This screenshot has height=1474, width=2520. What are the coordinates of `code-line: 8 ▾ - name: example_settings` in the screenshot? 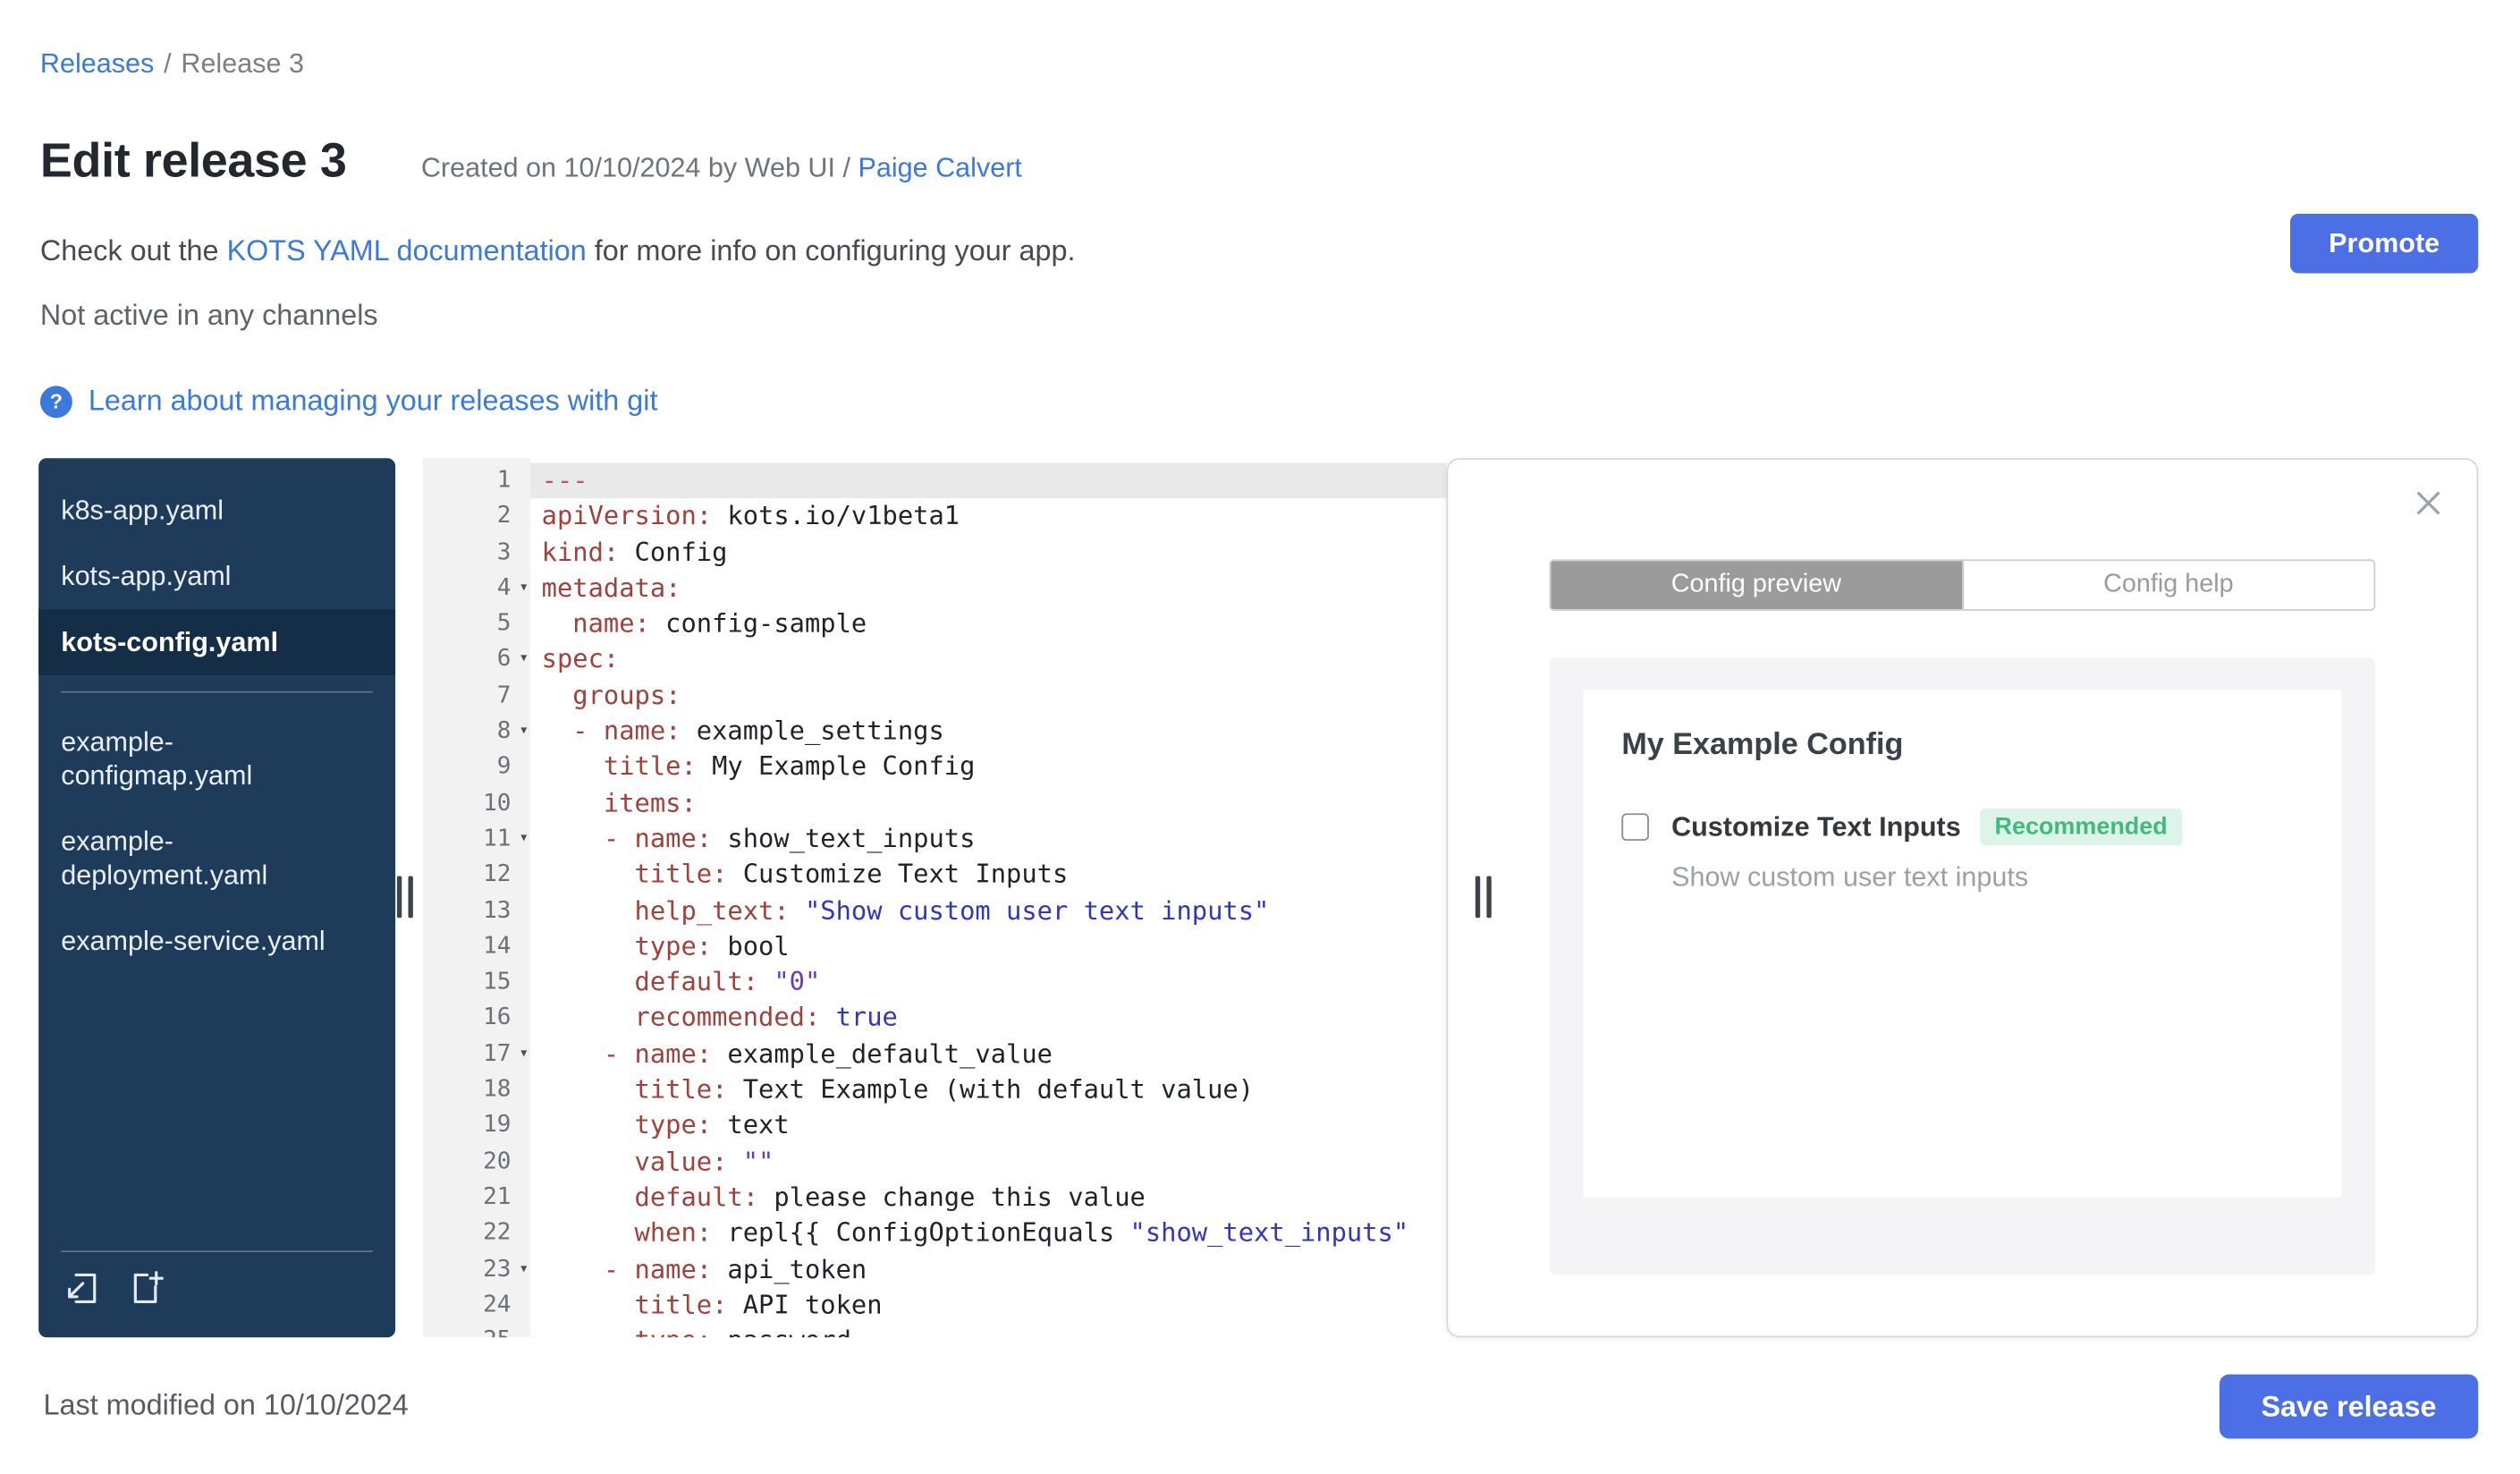 It's located at (935, 732).